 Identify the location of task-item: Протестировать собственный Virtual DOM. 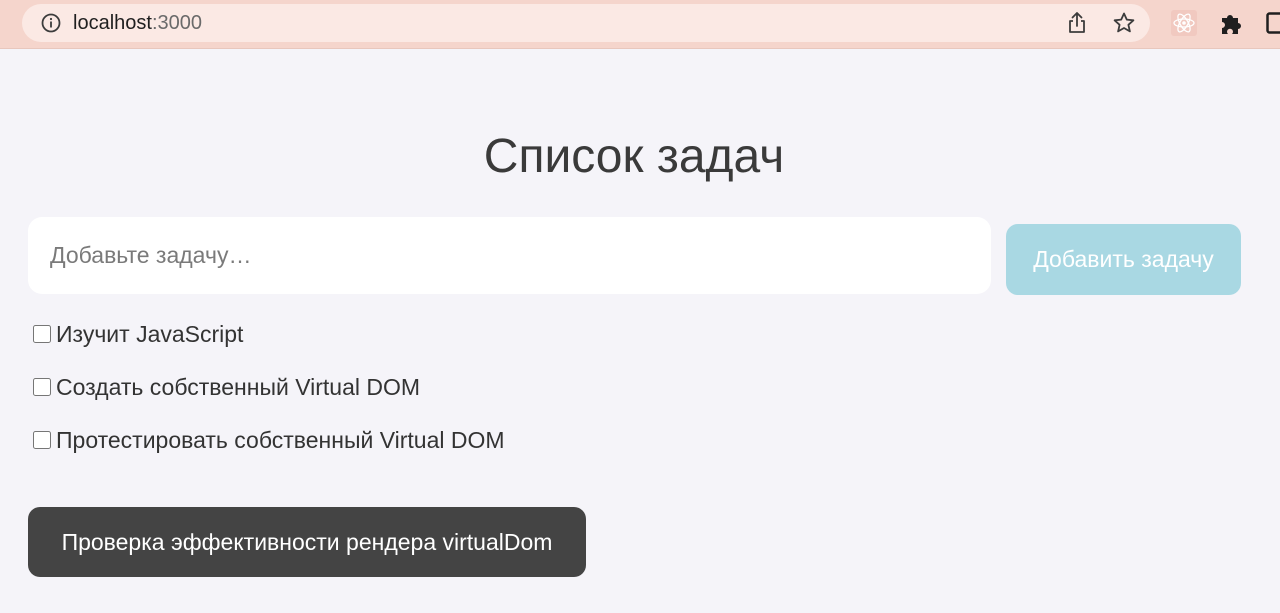
(269, 440).